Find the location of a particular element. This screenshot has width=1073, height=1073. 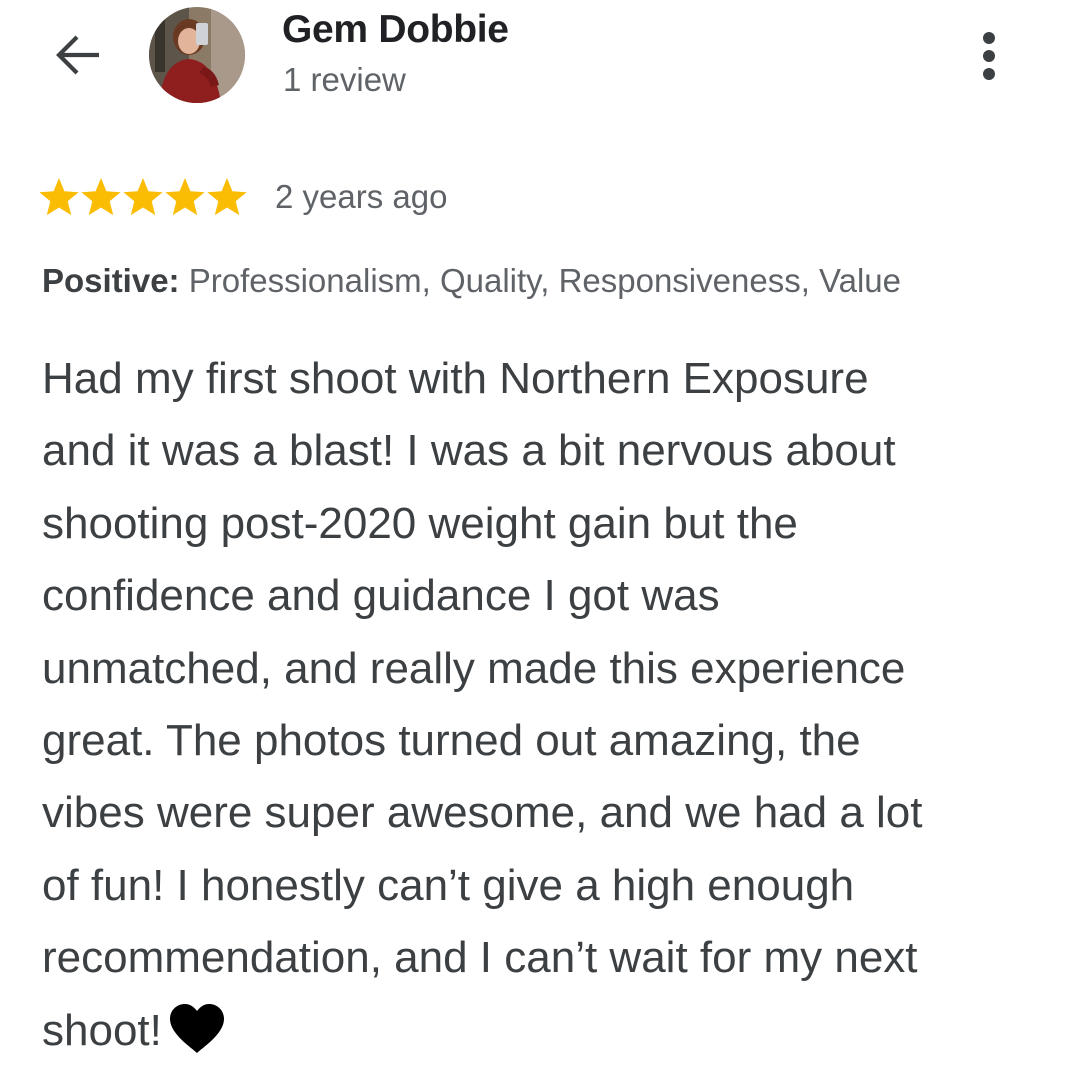

back-button is located at coordinates (77, 55).